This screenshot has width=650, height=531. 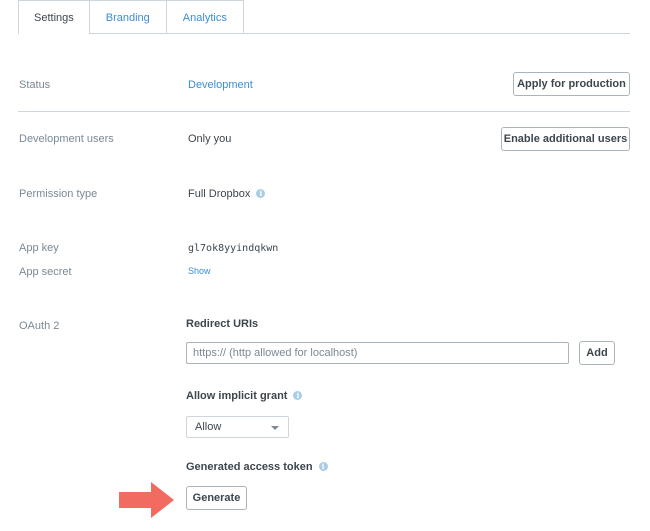 I want to click on section-divider, so click(x=324, y=111).